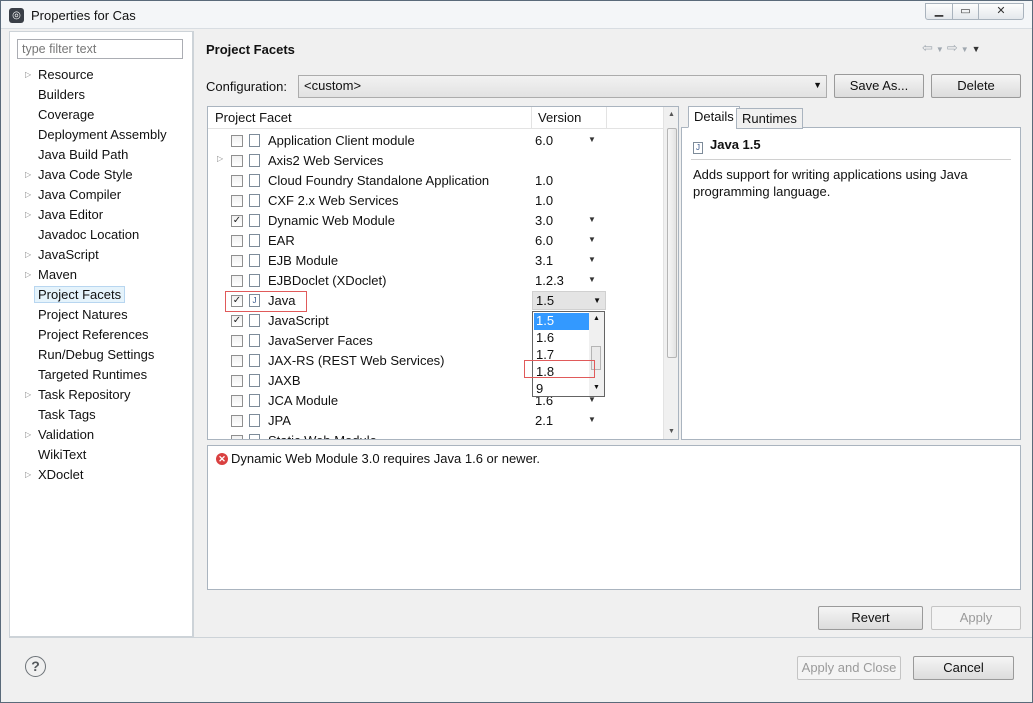 The image size is (1033, 703). Describe the element at coordinates (60, 414) in the screenshot. I see `sidebar-item: Task Tags` at that location.